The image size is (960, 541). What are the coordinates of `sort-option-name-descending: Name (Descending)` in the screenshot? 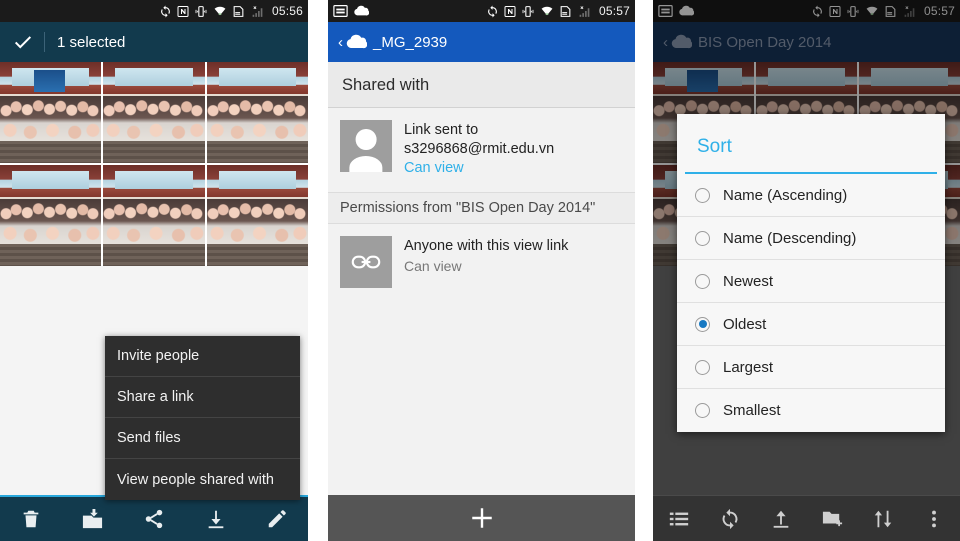 It's located at (811, 238).